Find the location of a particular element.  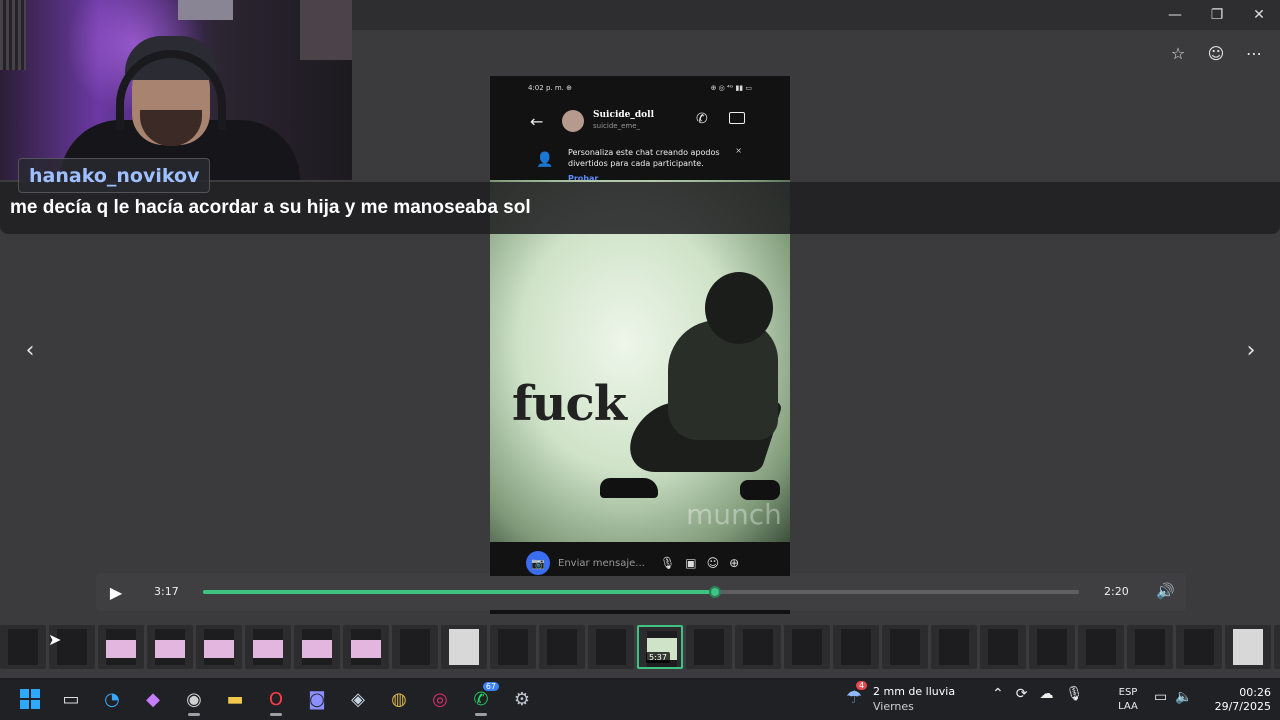

language-line-2: LAA is located at coordinates (1128, 706).